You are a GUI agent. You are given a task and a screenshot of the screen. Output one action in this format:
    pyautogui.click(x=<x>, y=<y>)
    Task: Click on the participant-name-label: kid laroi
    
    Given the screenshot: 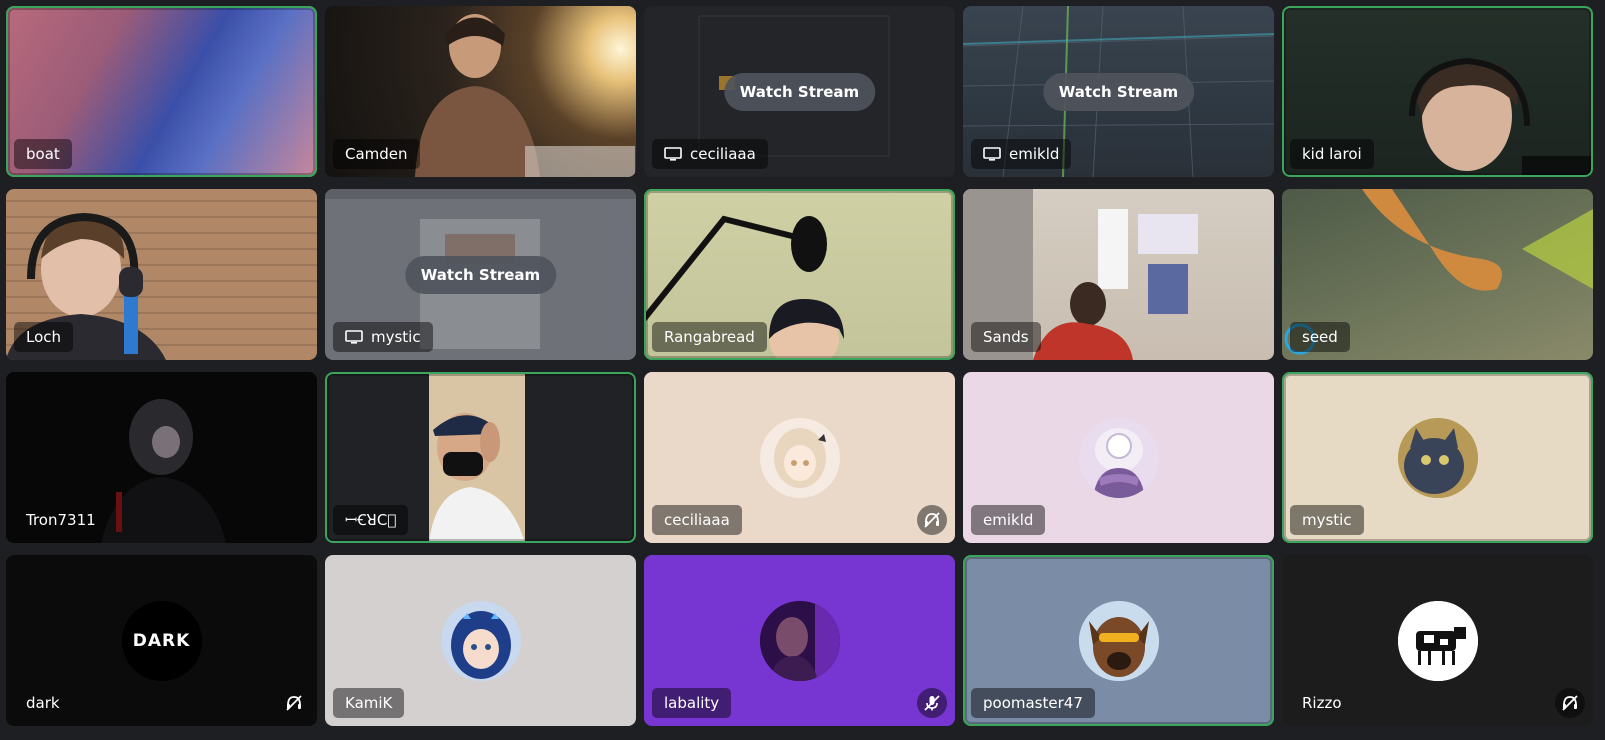 What is the action you would take?
    pyautogui.click(x=1332, y=154)
    